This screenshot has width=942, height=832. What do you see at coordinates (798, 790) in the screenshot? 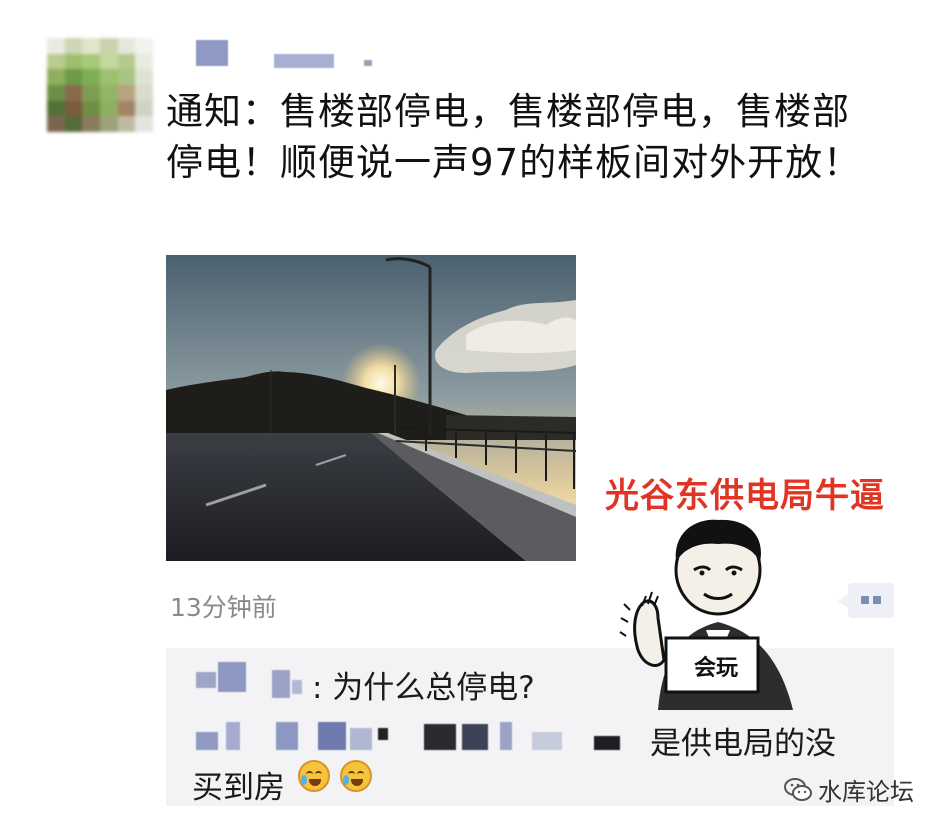
I see `wechat-icon` at bounding box center [798, 790].